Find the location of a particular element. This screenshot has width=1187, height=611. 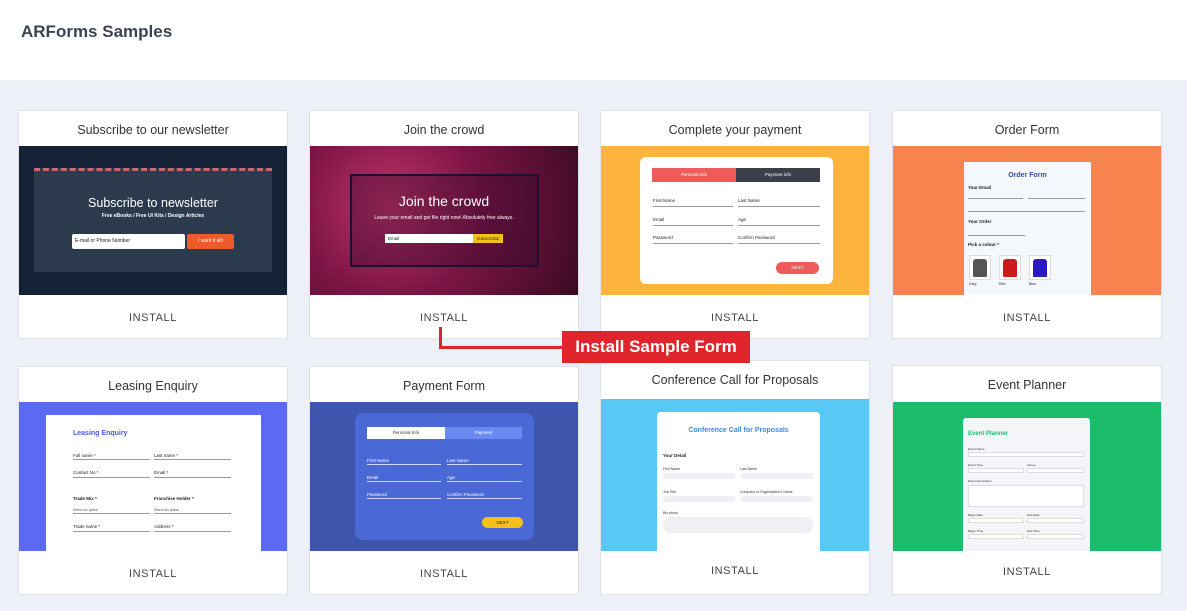

preview-color-label: Red is located at coordinates (1002, 284).